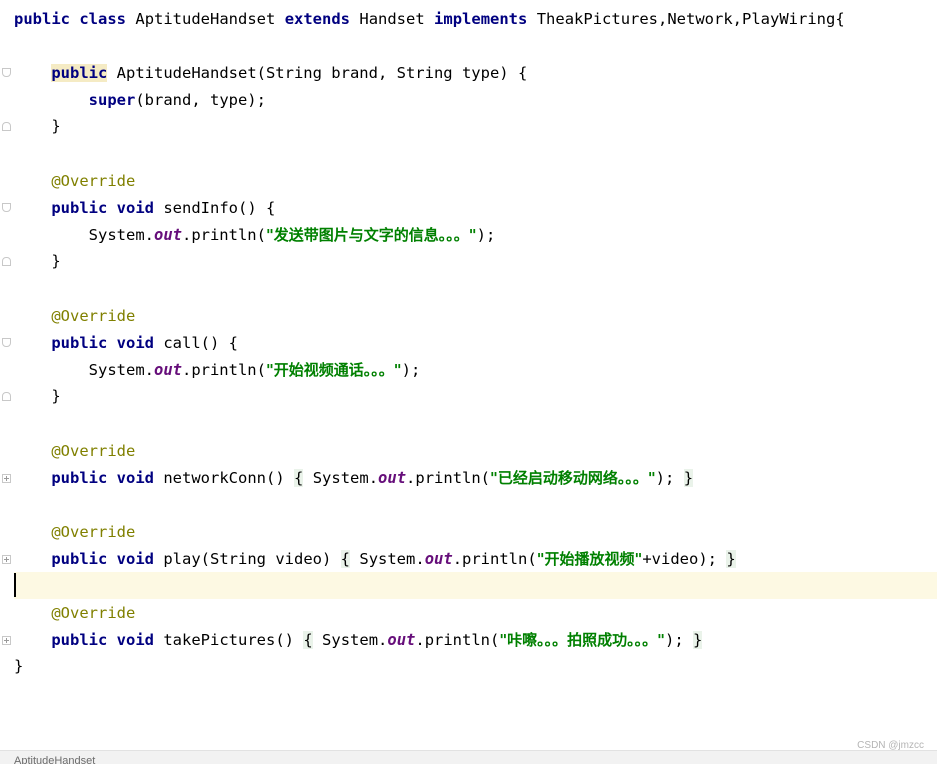 The height and width of the screenshot is (764, 937). I want to click on keyword: extends, so click(317, 19).